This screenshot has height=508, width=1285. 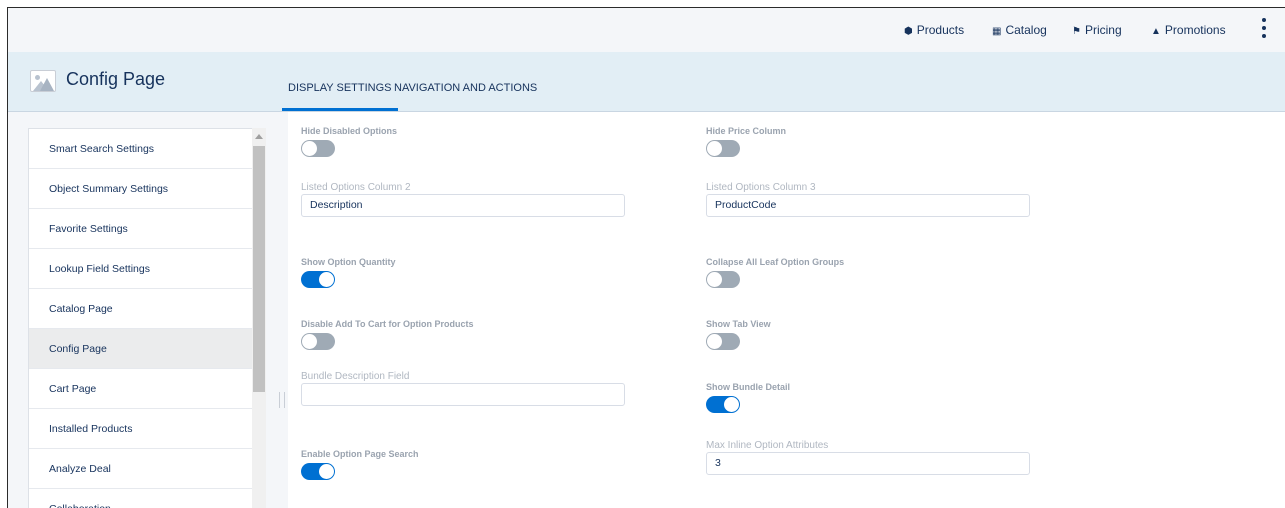 I want to click on enable-option-page-search-toggle, so click(x=318, y=471).